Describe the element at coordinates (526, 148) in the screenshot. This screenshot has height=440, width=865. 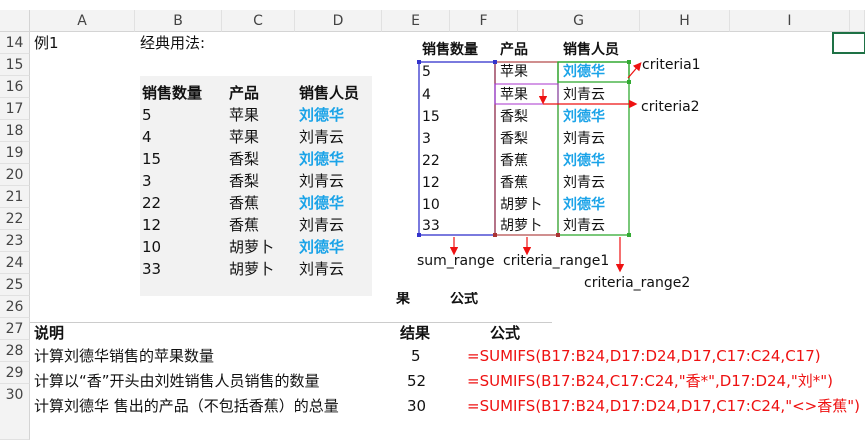
I see `criteria-range1-box` at that location.